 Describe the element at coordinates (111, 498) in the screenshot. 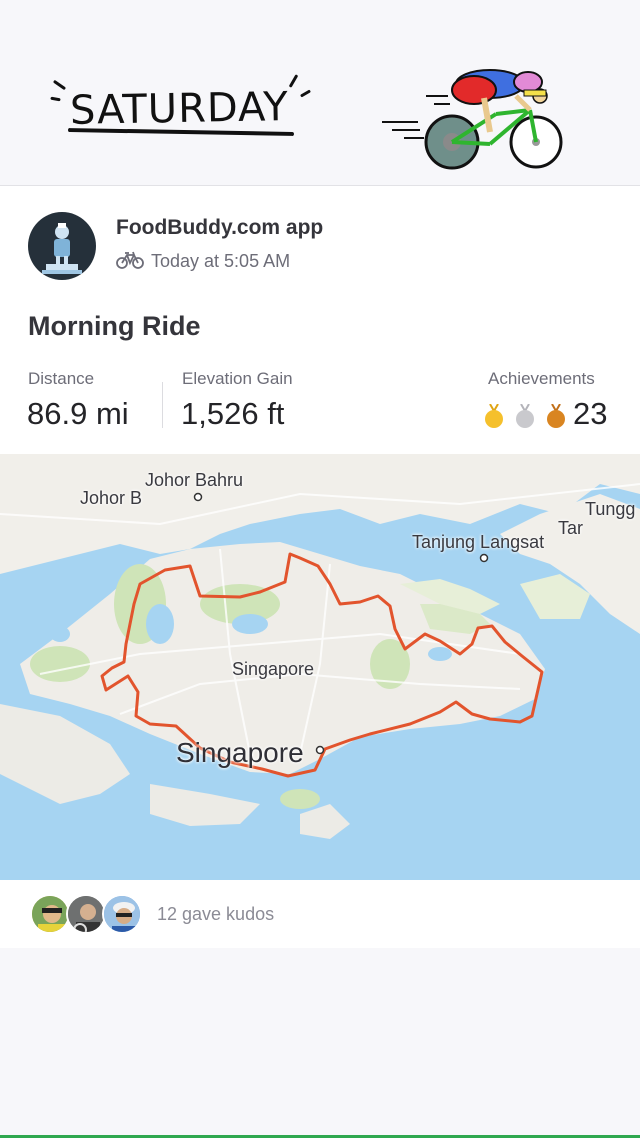

I see `map-label-johor-b: Johor B` at that location.